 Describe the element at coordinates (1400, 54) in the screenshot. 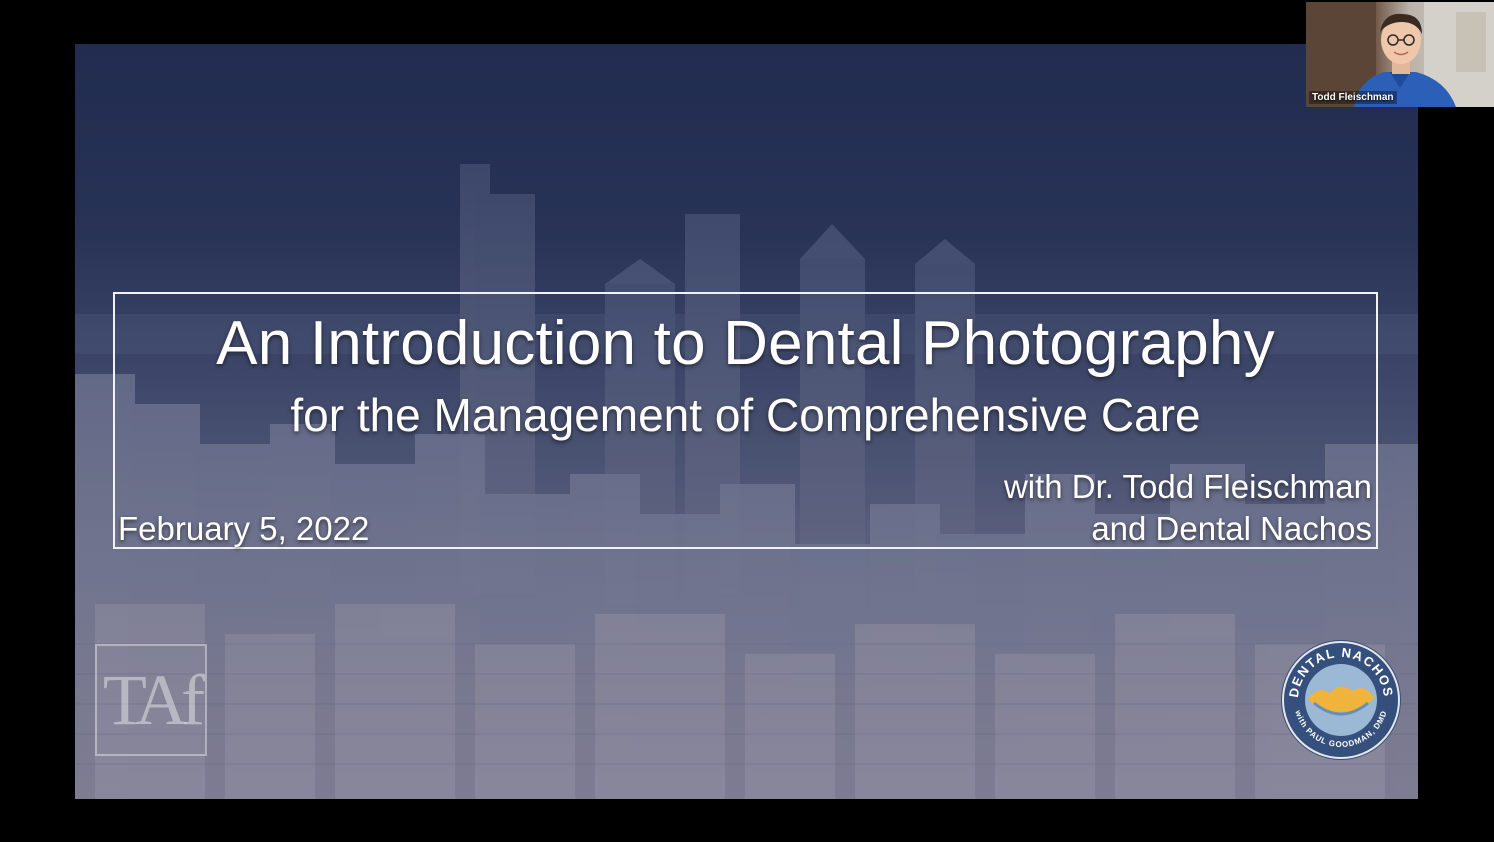

I see `participant-video-tile: Todd Fleischman` at that location.